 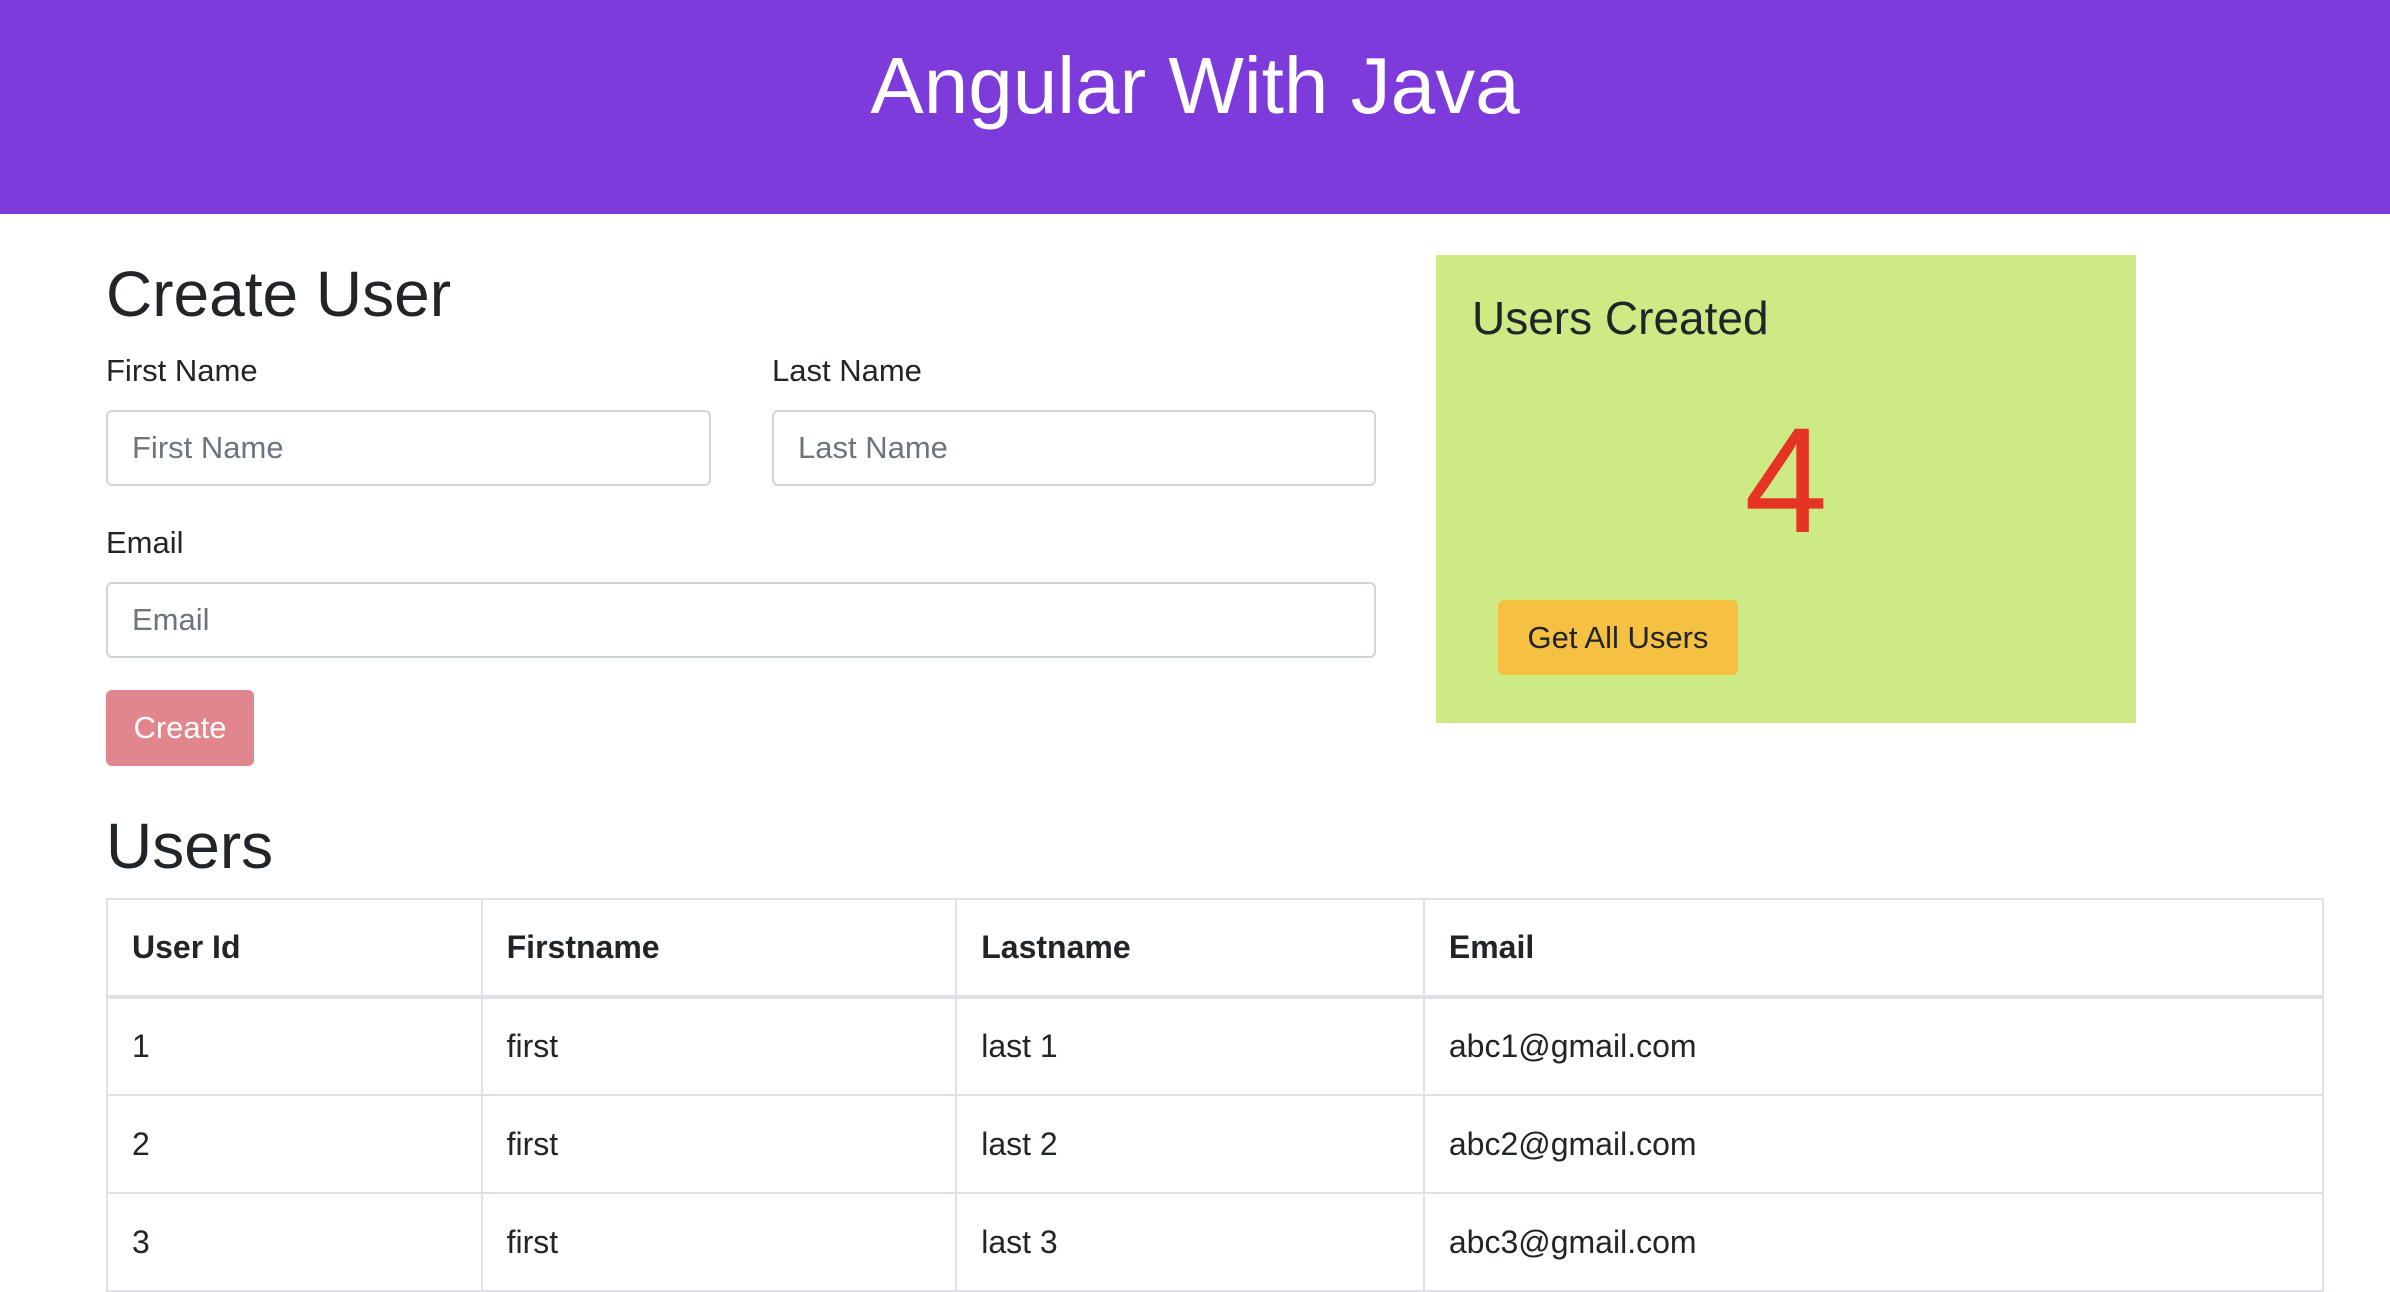 What do you see at coordinates (1786, 480) in the screenshot?
I see `users-created-count: 4` at bounding box center [1786, 480].